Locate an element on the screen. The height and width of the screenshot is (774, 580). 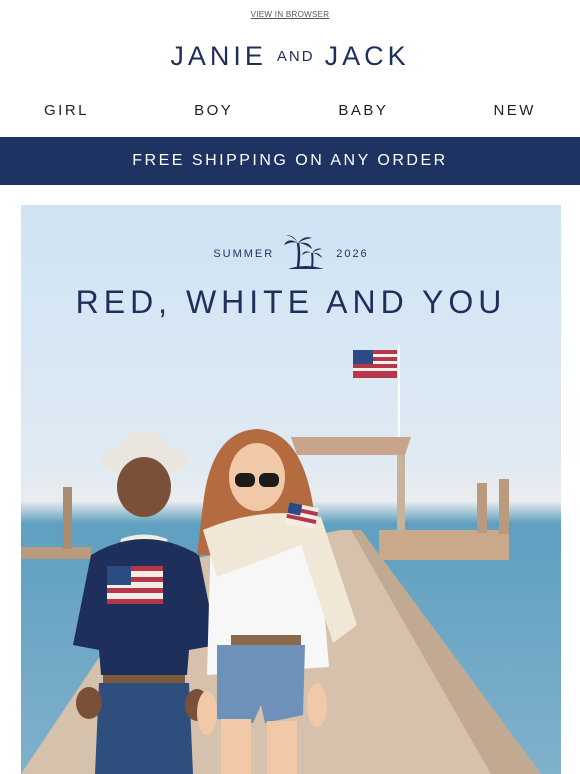
boy-sweater-flag is located at coordinates (135, 585).